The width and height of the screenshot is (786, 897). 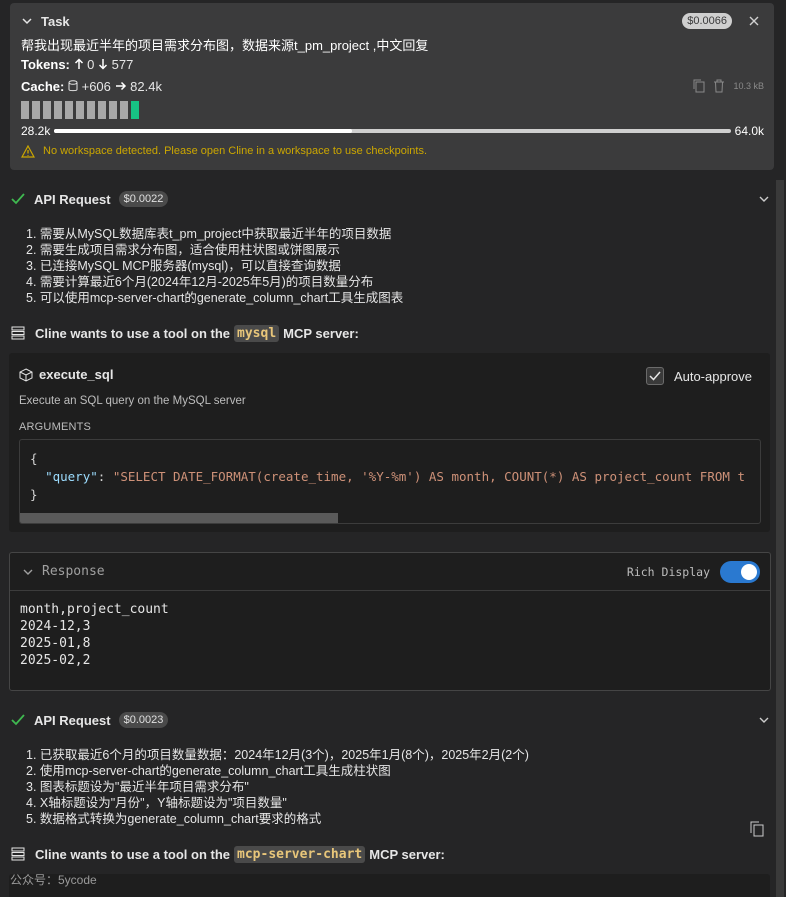 I want to click on arguments-label: ARGUMENTS, so click(x=55, y=427).